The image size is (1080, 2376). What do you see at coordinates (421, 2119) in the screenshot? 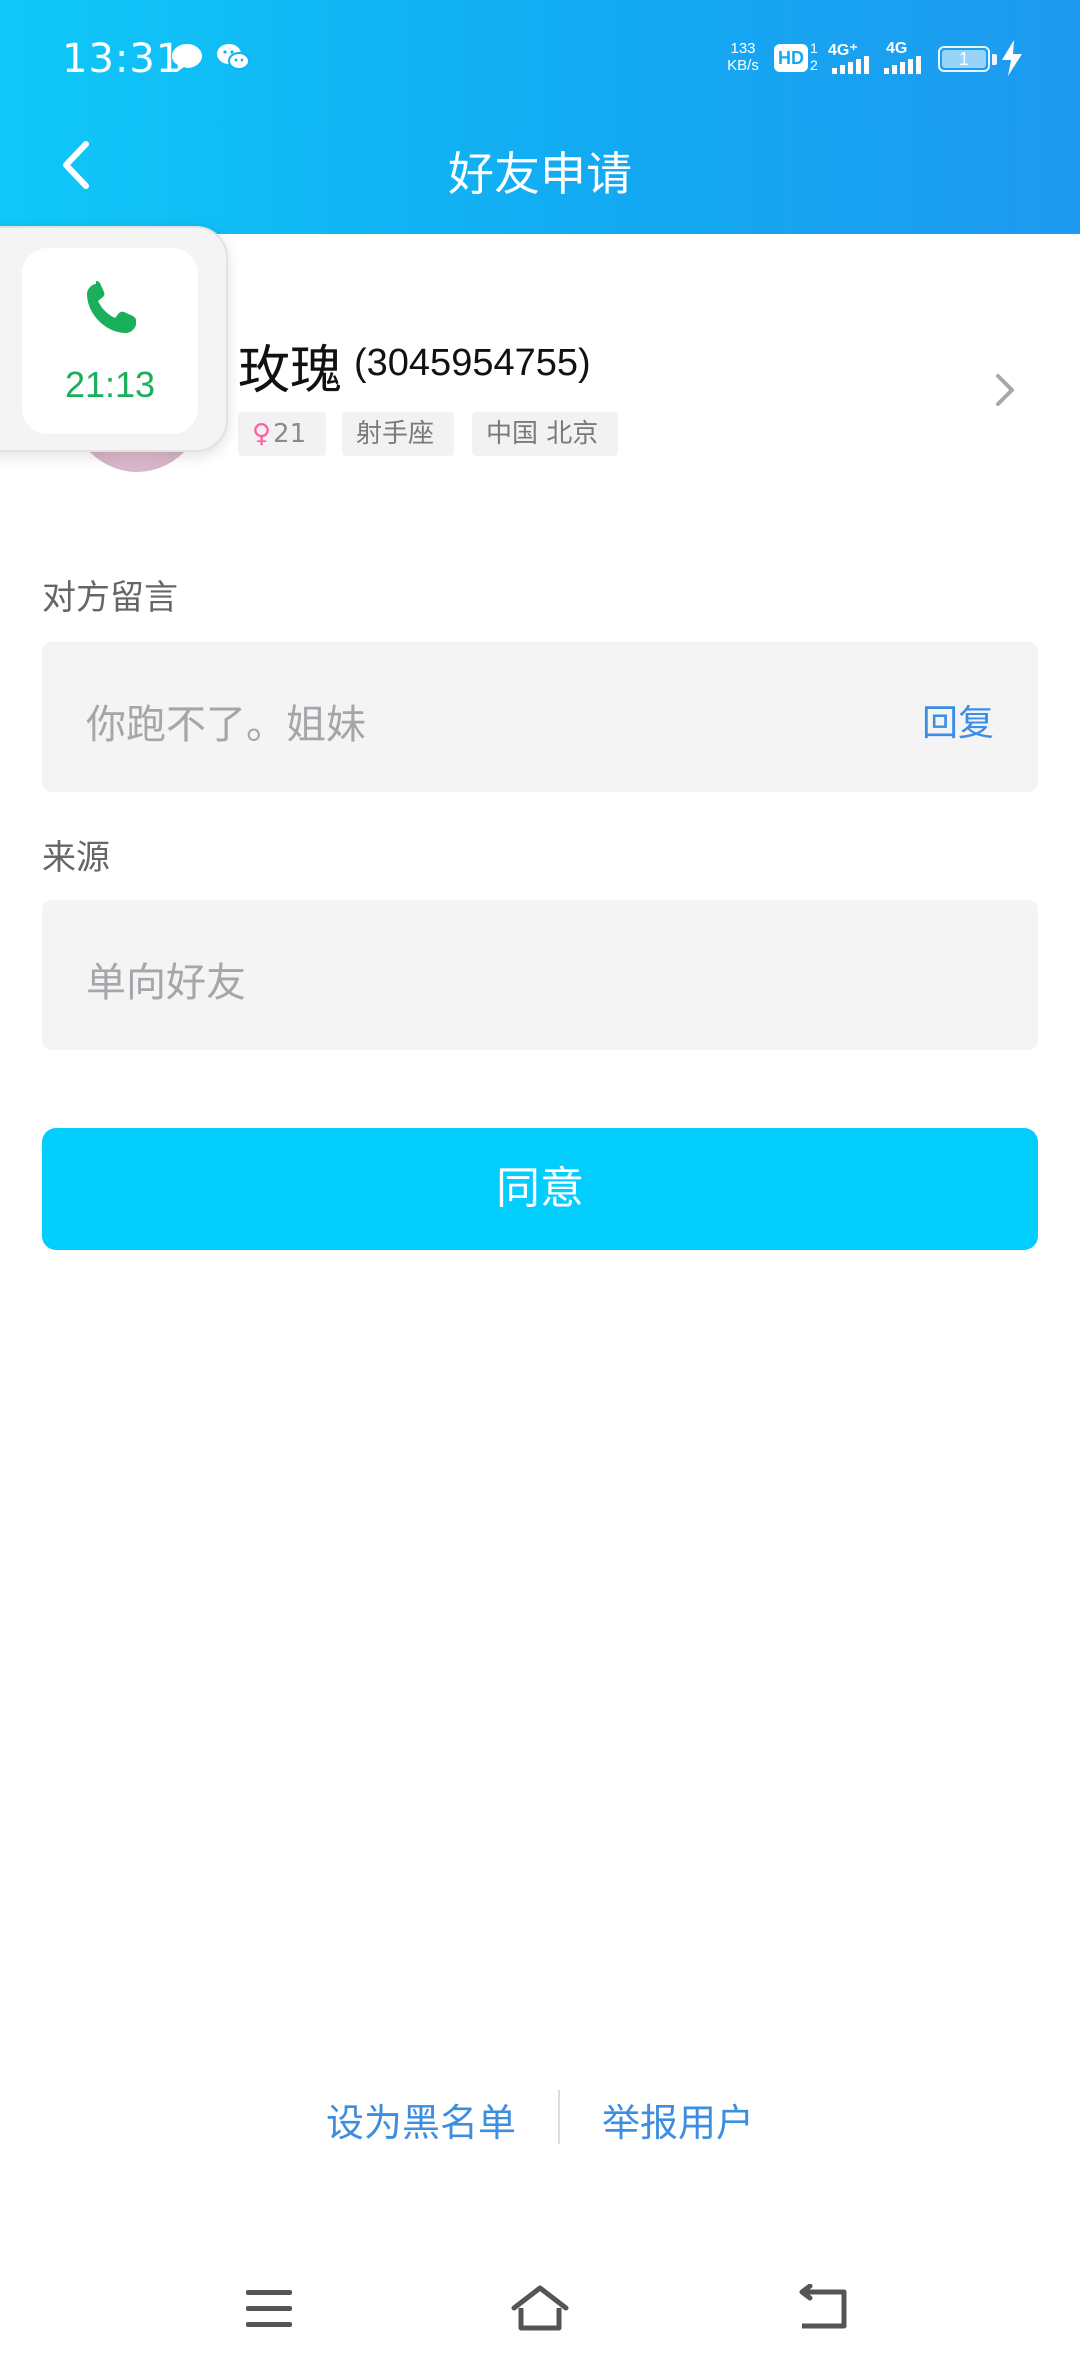
I see `blacklist-button: 设为黑名单` at bounding box center [421, 2119].